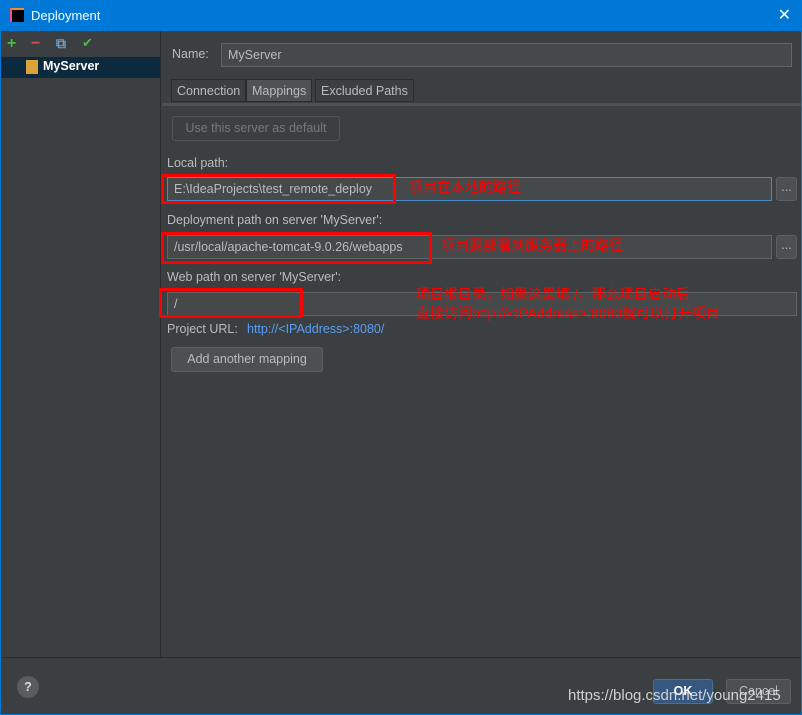 The width and height of the screenshot is (802, 715). What do you see at coordinates (506, 55) in the screenshot?
I see `name-input: MyServer` at bounding box center [506, 55].